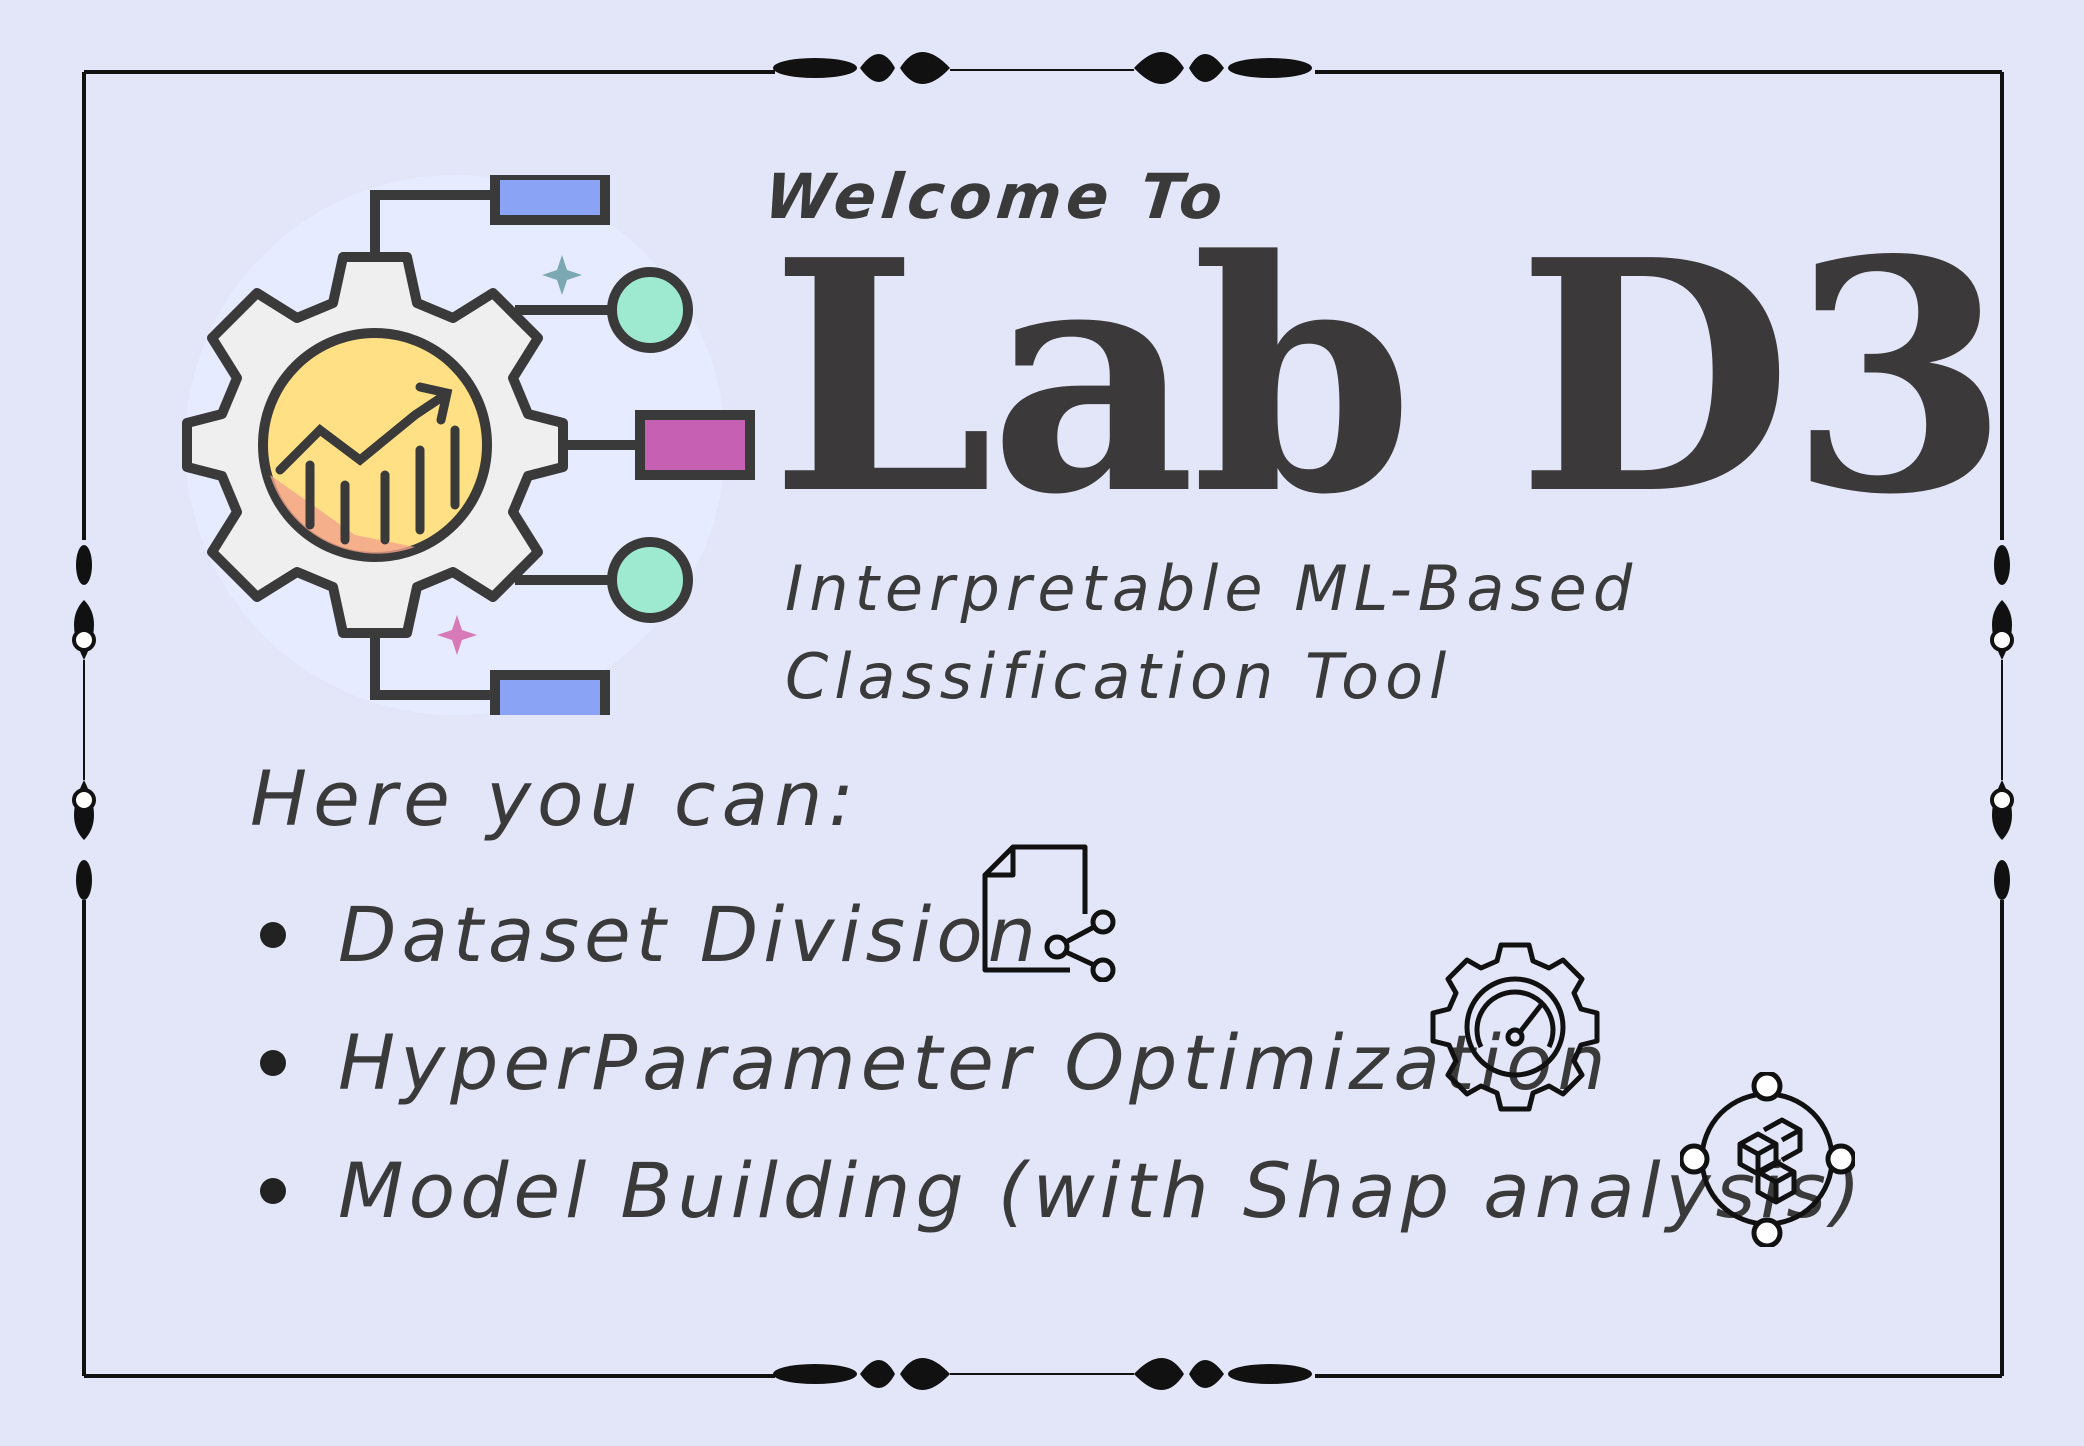 The width and height of the screenshot is (2084, 1446). What do you see at coordinates (1767, 1159) in the screenshot?
I see `cubes-network-icon` at bounding box center [1767, 1159].